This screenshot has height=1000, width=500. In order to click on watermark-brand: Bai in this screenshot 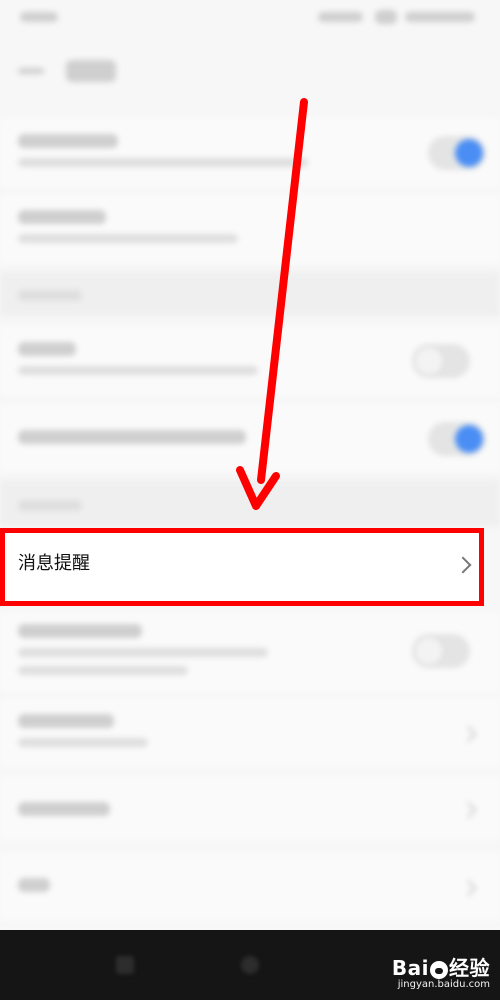, I will do `click(410, 968)`.